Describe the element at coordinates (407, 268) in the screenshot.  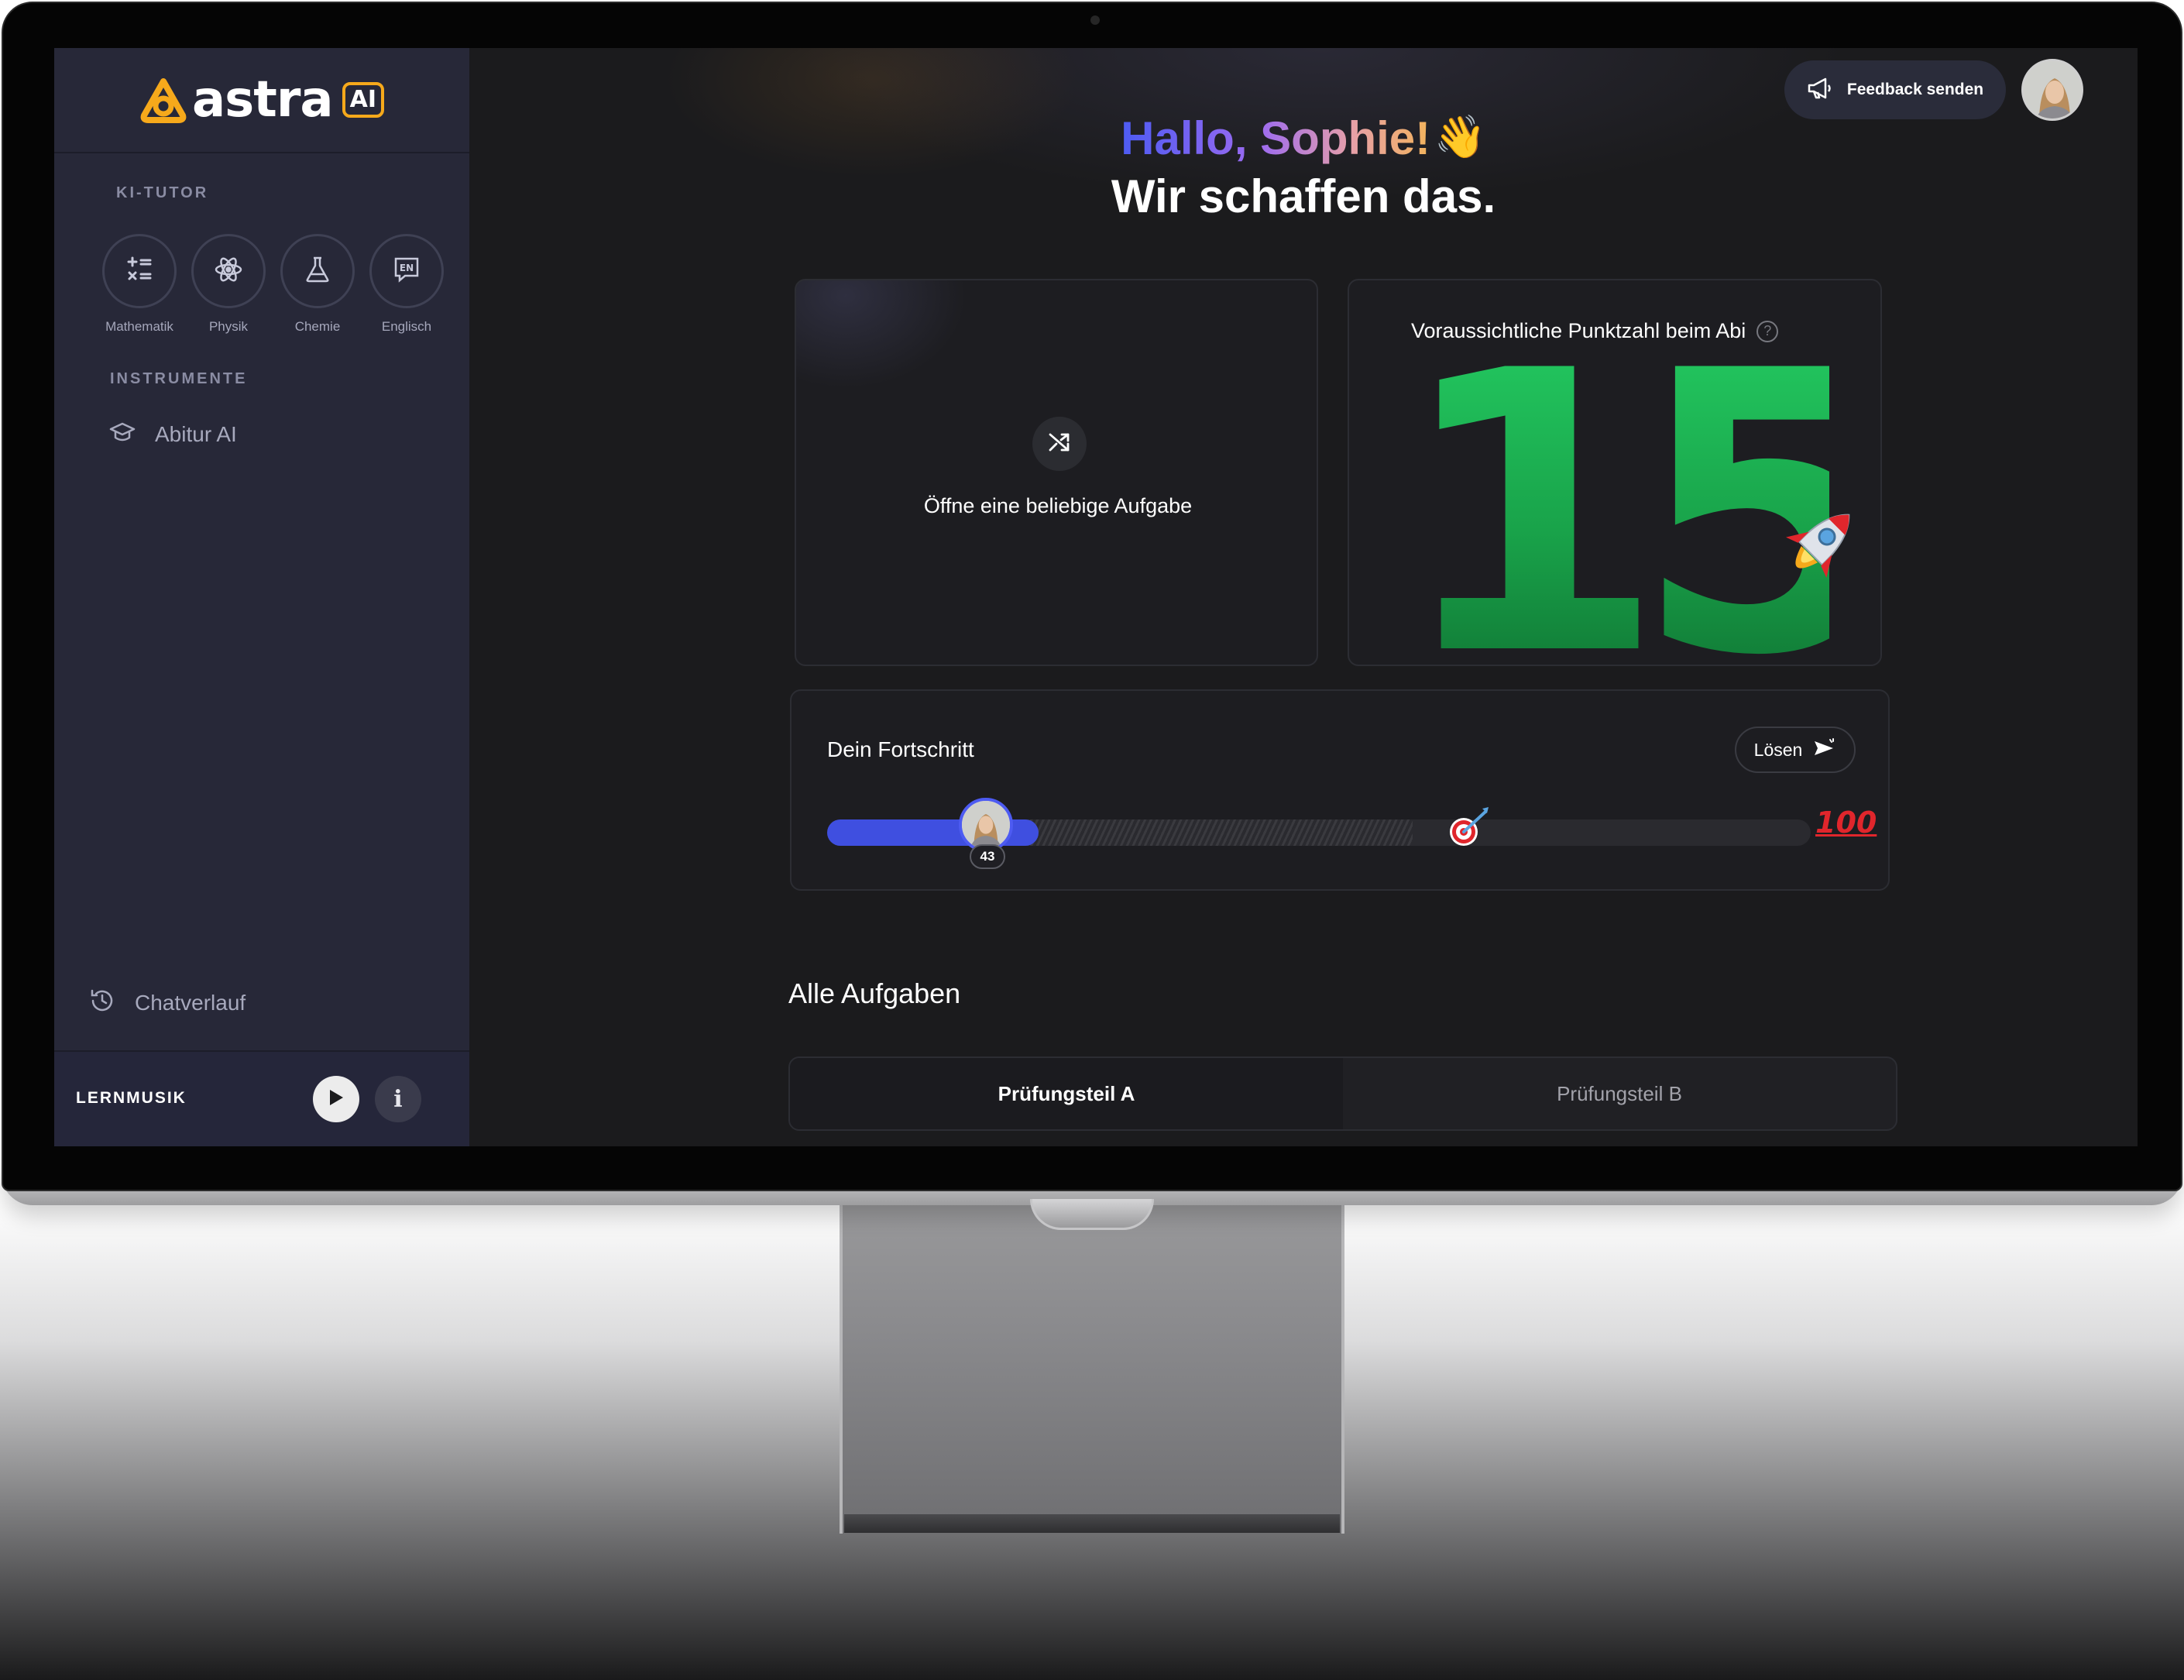
I see `svg-text: EN` at that location.